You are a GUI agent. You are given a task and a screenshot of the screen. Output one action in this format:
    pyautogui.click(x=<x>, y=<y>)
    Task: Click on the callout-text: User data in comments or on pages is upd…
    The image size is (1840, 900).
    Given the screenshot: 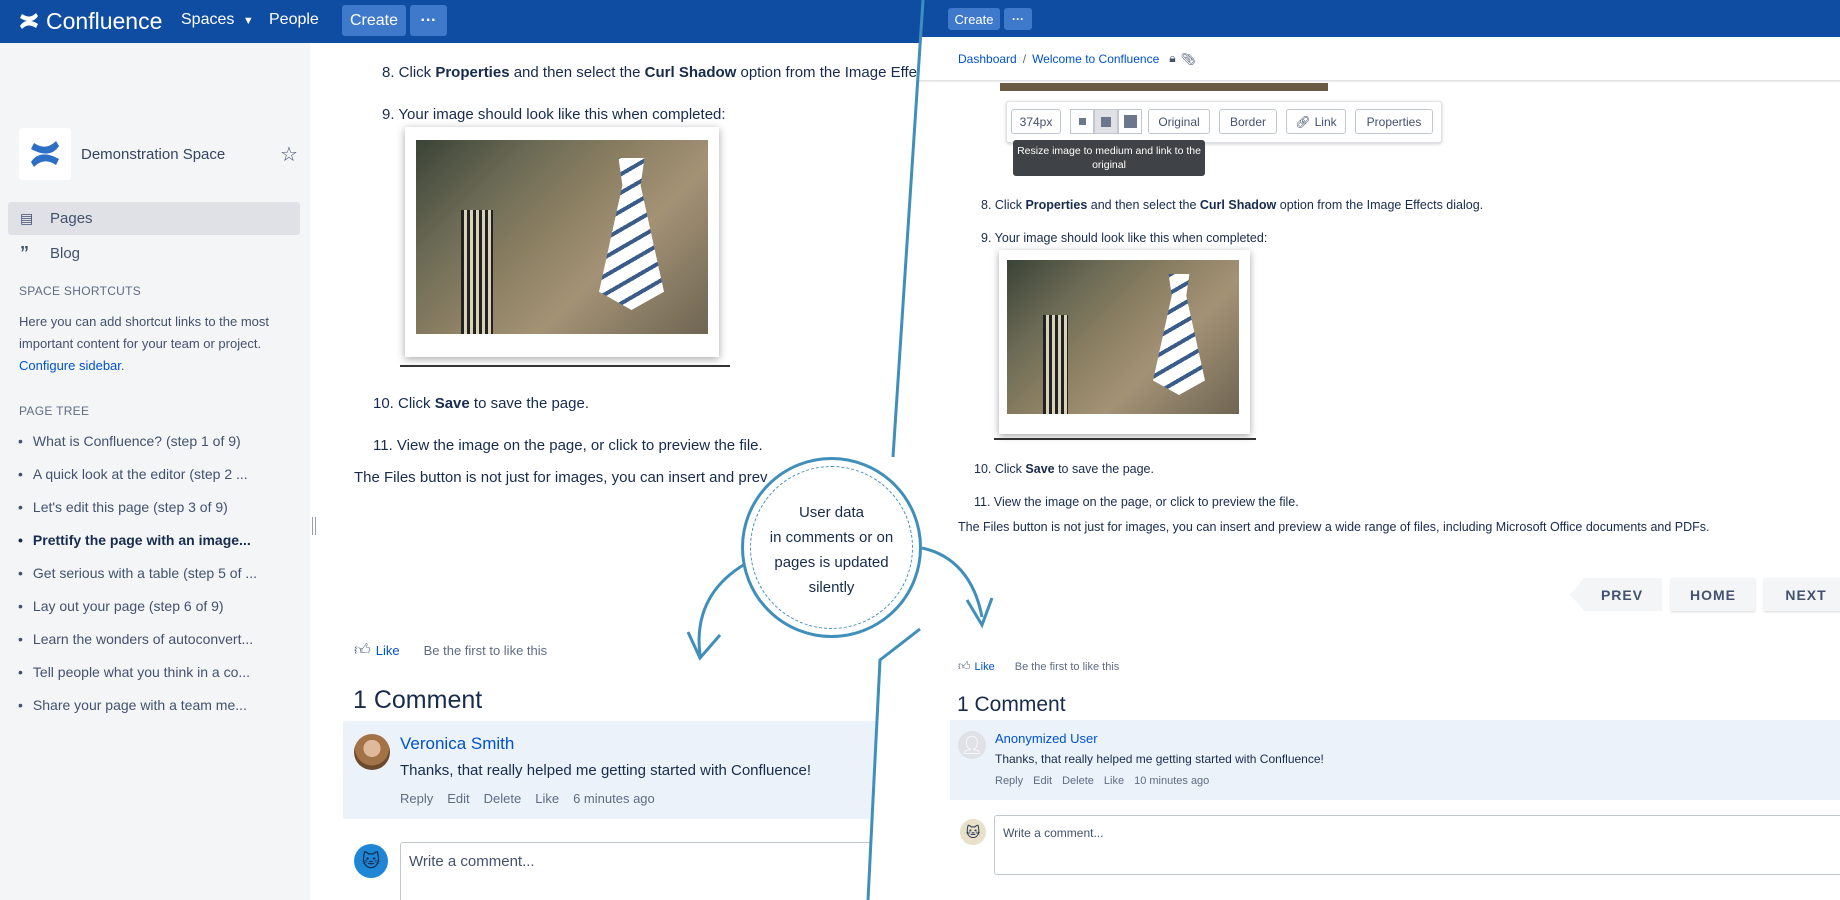 What is the action you would take?
    pyautogui.click(x=831, y=550)
    